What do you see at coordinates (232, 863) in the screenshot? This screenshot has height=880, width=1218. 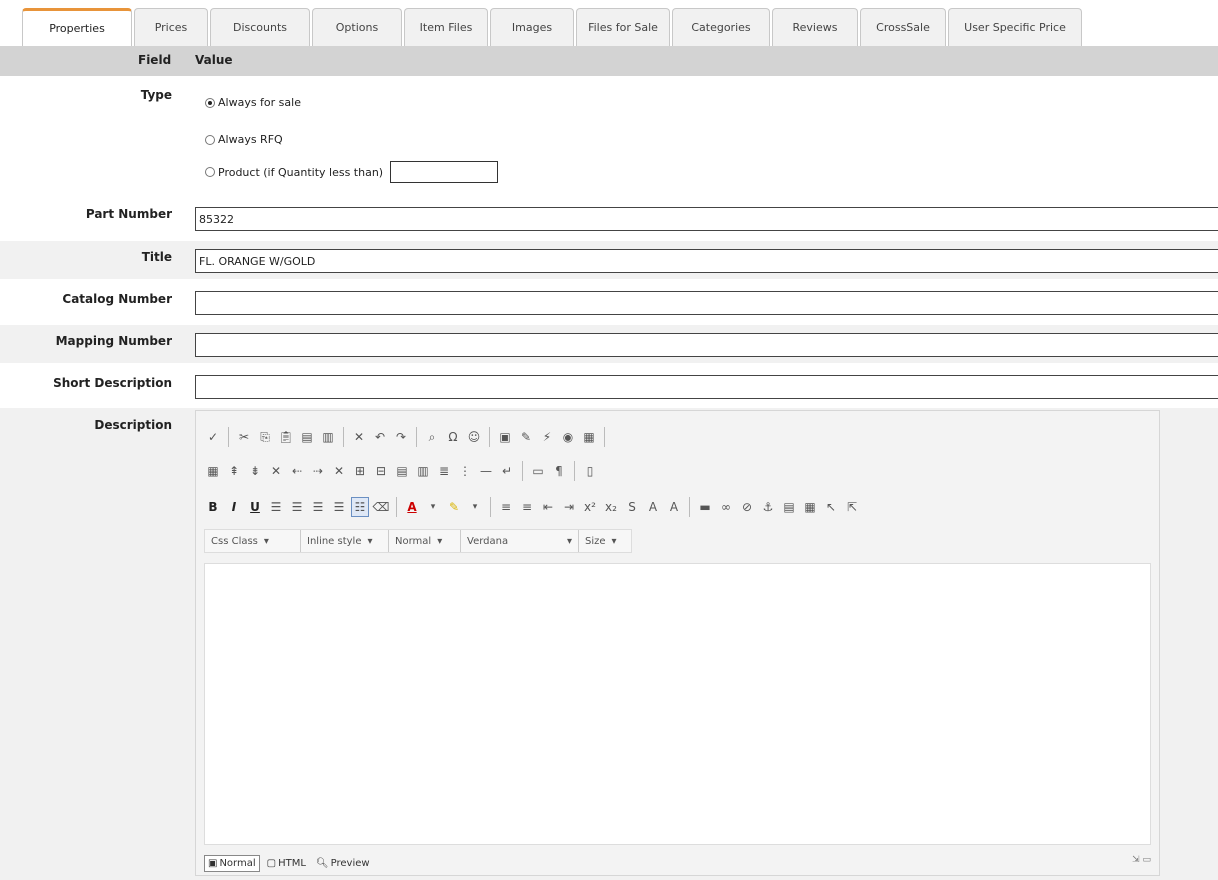 I see `normal-mode-button: ▣ Normal` at bounding box center [232, 863].